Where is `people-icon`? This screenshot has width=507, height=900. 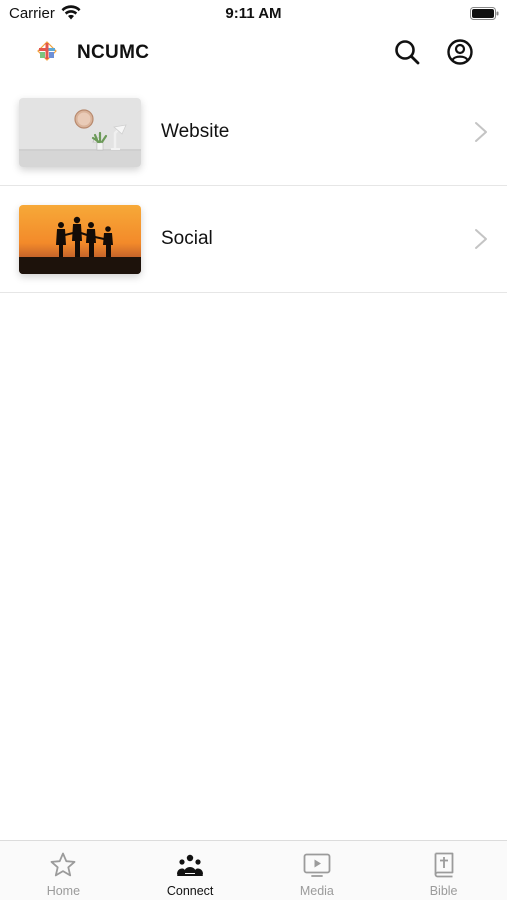 people-icon is located at coordinates (190, 865).